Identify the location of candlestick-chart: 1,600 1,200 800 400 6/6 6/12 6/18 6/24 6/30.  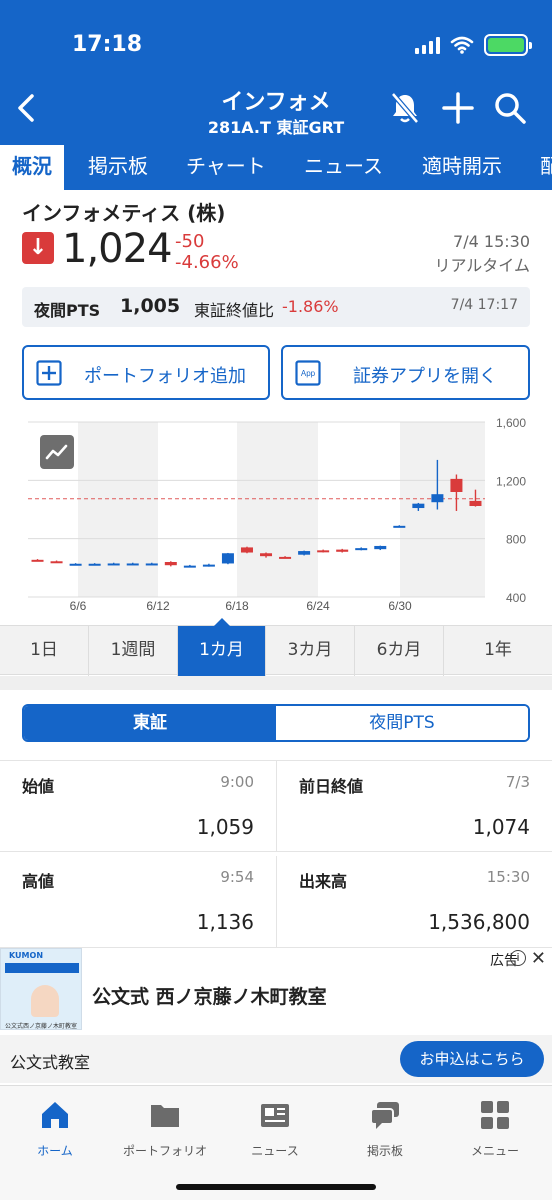
(277, 514).